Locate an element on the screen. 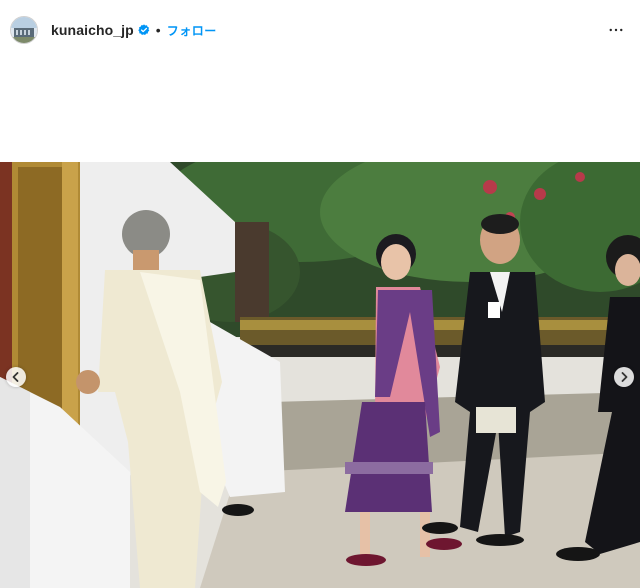 Image resolution: width=640 pixels, height=588 pixels. username-link: kunaicho_jp is located at coordinates (92, 30).